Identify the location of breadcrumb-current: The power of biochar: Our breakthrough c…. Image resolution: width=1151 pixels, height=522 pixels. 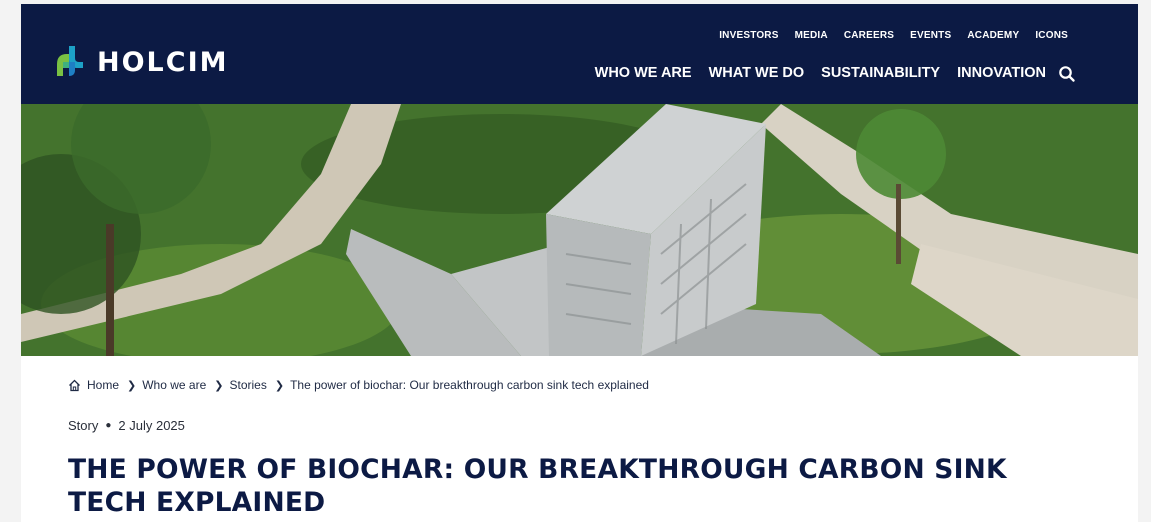
(469, 385).